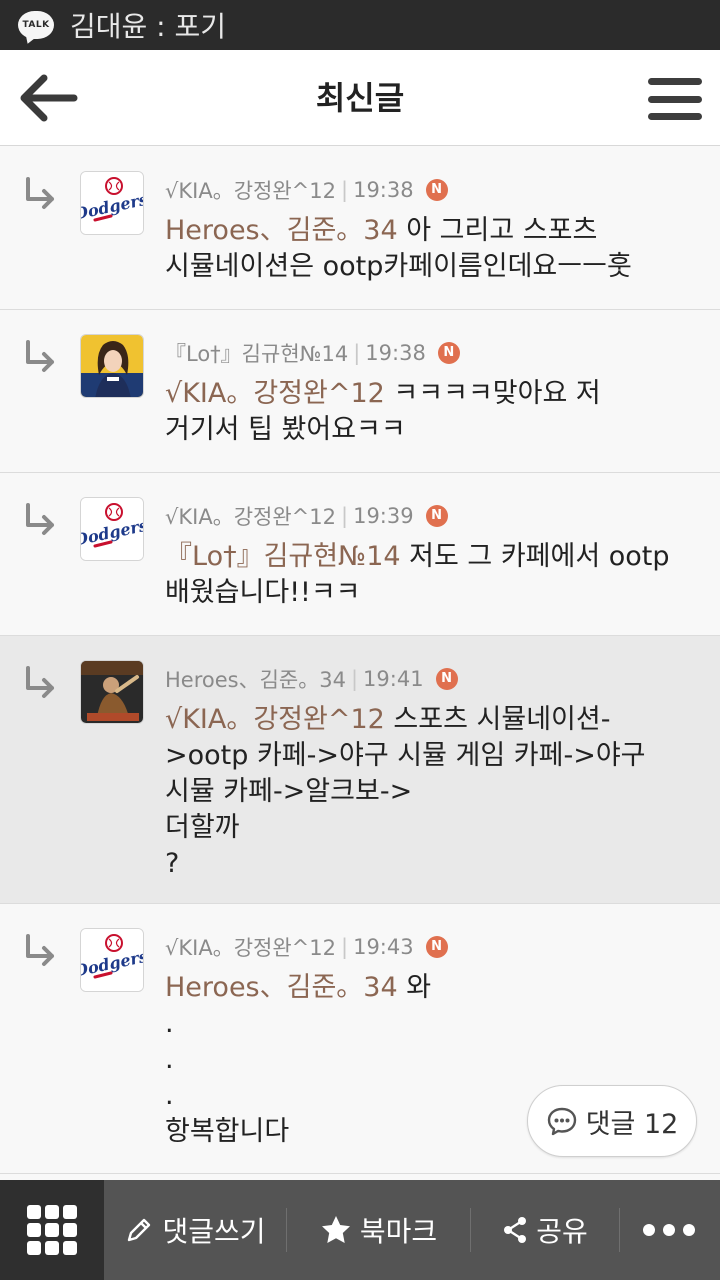  I want to click on comment-meta: √KIA。강정완^12 | 19:43 N, so click(306, 947).